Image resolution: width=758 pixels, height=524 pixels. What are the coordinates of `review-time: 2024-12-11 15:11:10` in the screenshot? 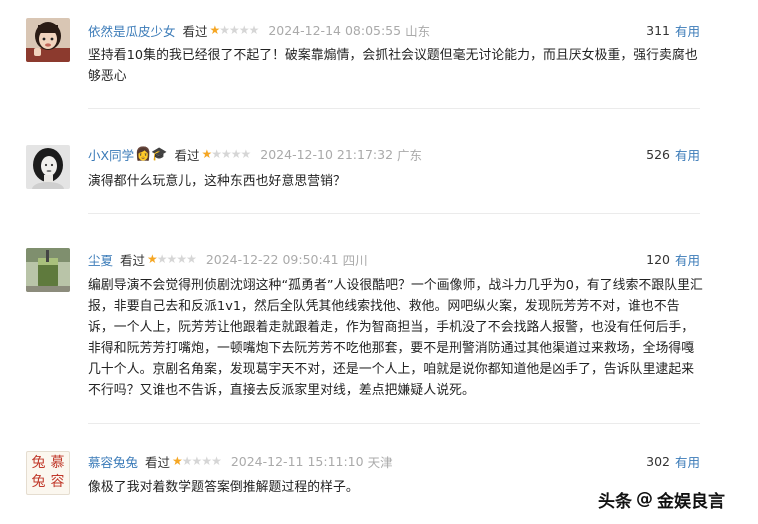 It's located at (297, 461).